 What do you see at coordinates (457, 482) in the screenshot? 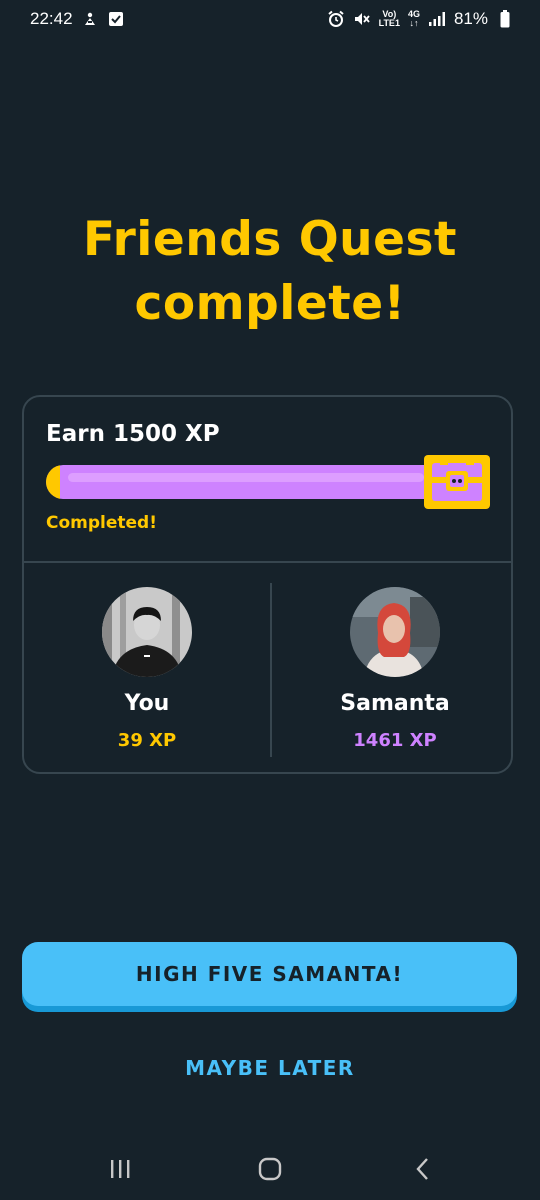
I see `treasure-chest-icon` at bounding box center [457, 482].